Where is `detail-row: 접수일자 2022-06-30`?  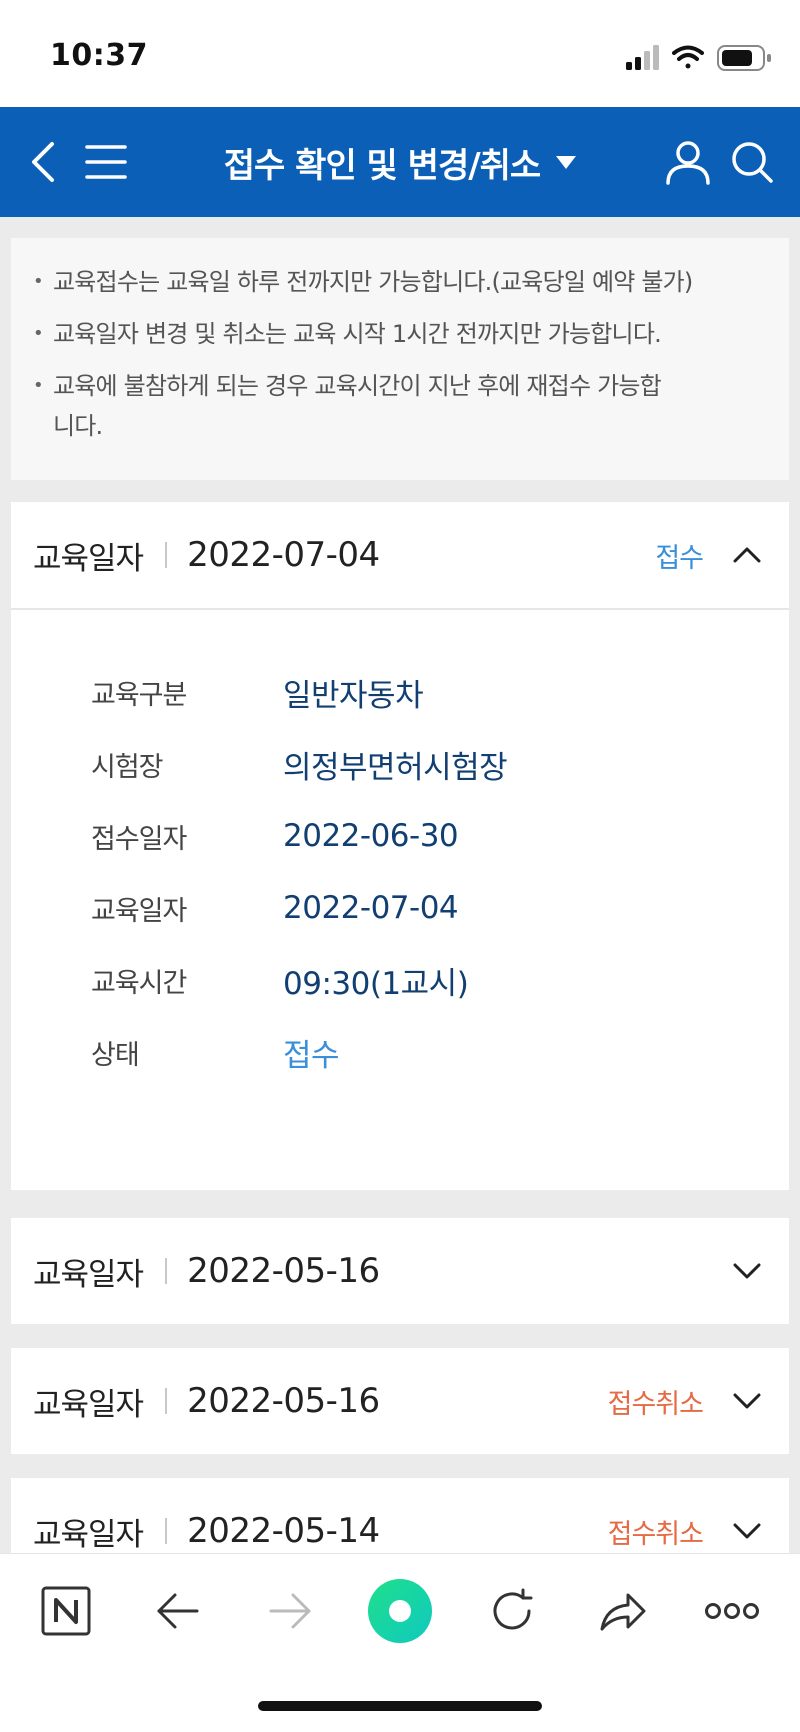 detail-row: 접수일자 2022-06-30 is located at coordinates (440, 836).